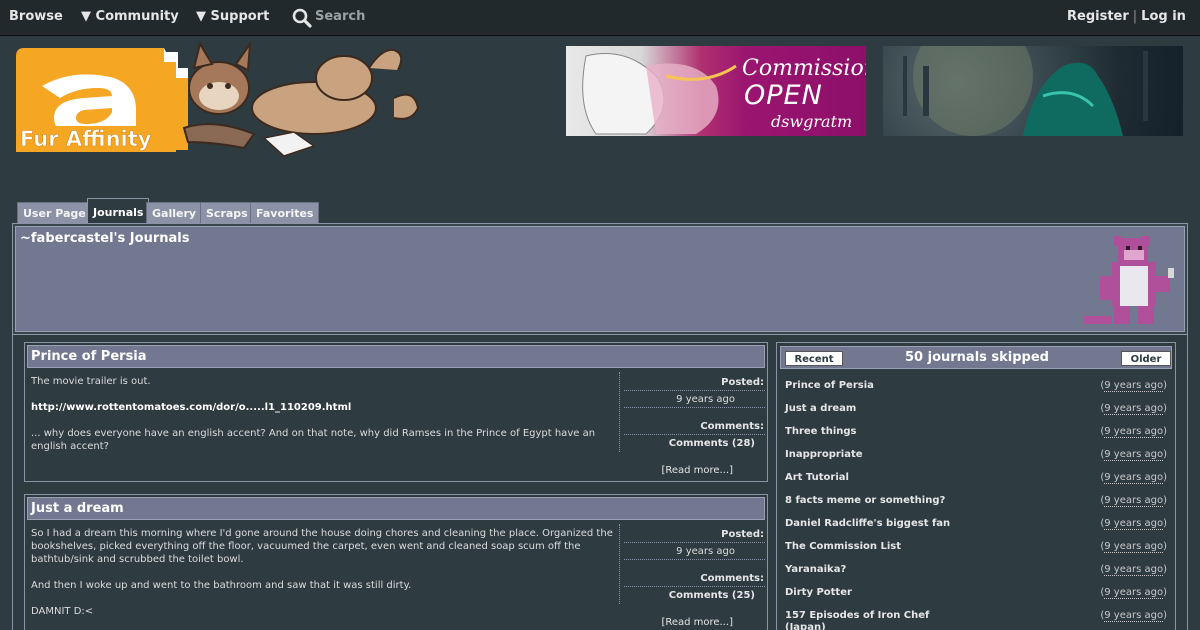  I want to click on login-link: Log in, so click(1163, 16).